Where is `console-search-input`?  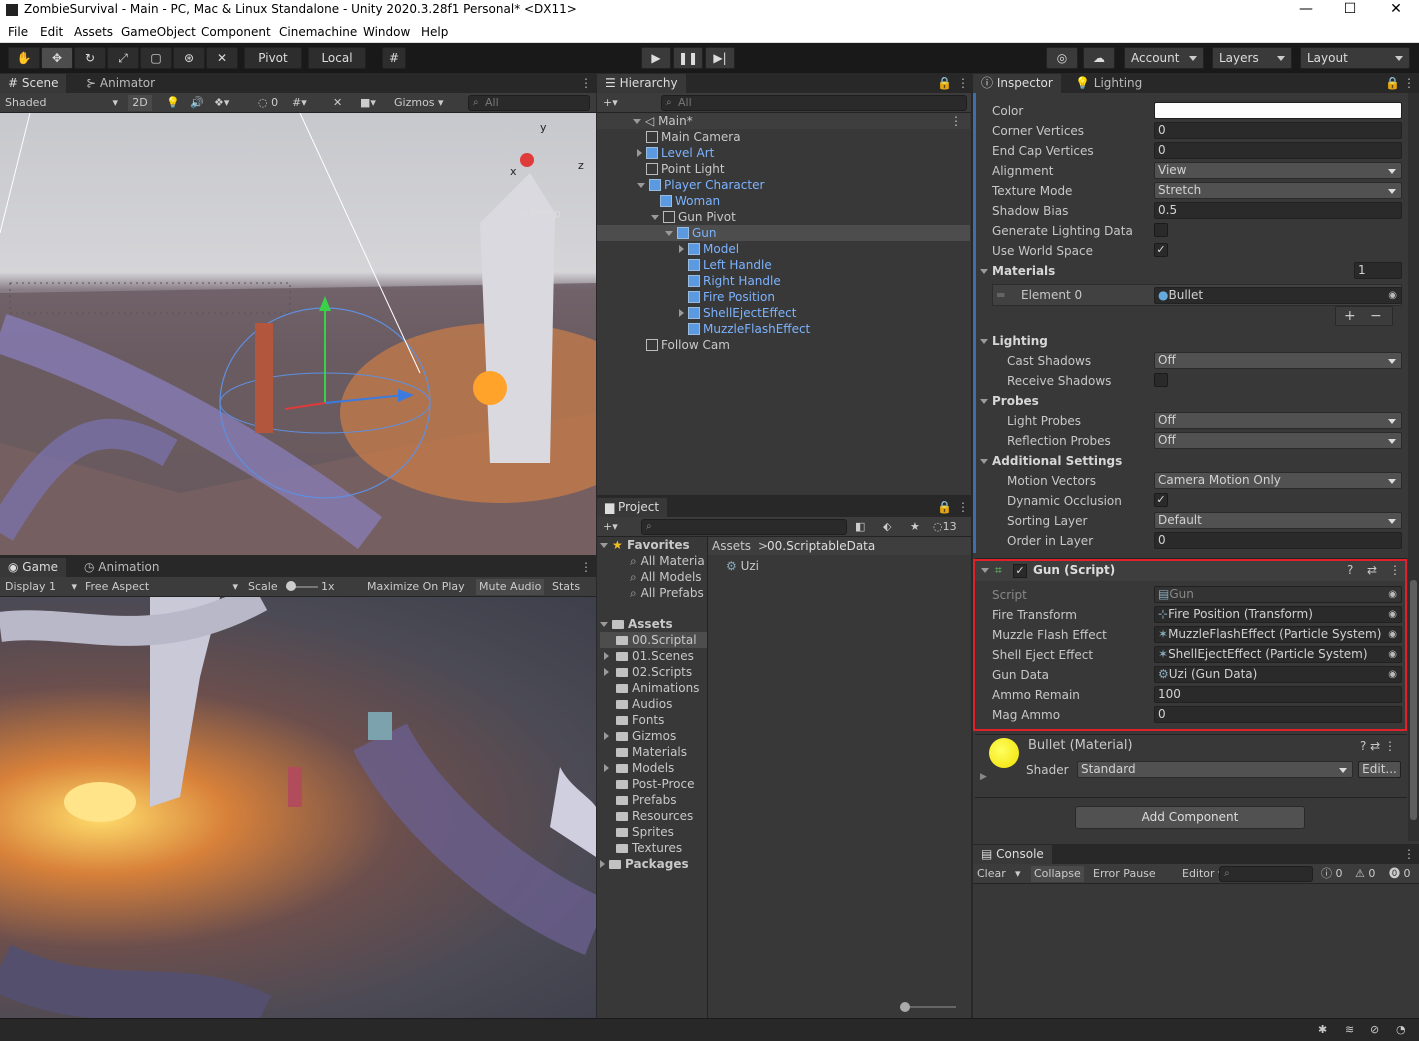
console-search-input is located at coordinates (1266, 874).